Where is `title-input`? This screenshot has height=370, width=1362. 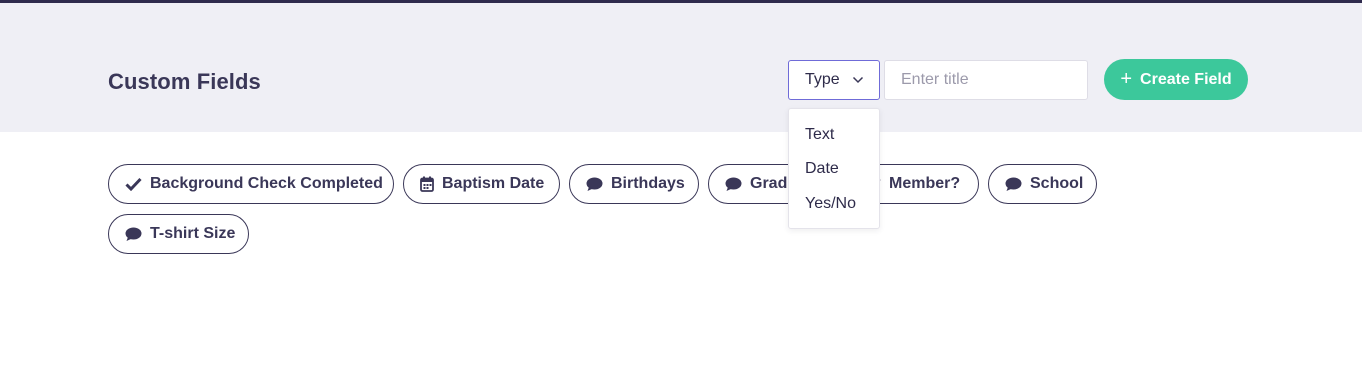
title-input is located at coordinates (986, 80).